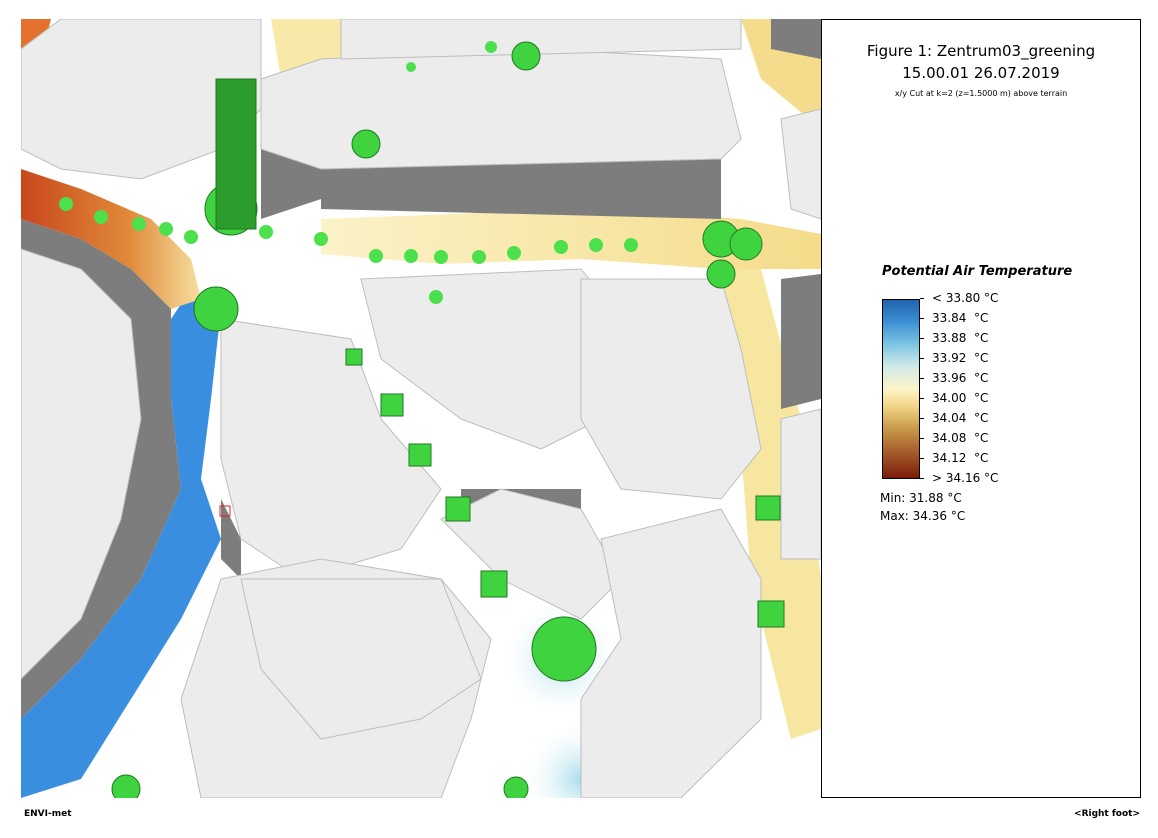  Describe the element at coordinates (960, 458) in the screenshot. I see `legend-tick-label: 34.12 °C` at that location.